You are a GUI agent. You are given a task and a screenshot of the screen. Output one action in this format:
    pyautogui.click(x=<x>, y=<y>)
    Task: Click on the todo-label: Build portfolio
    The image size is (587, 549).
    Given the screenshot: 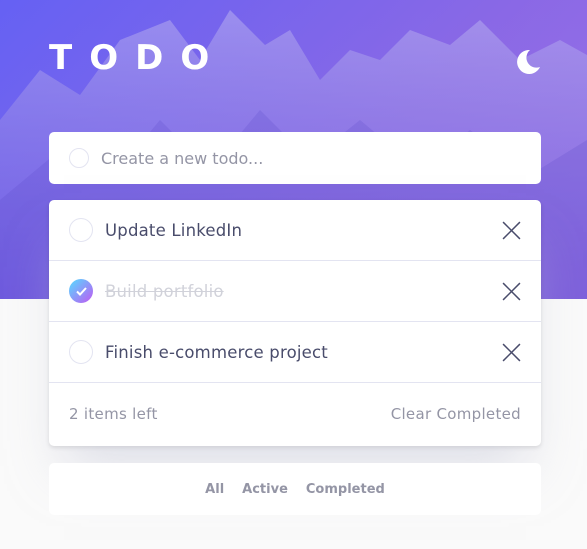 What is the action you would take?
    pyautogui.click(x=164, y=291)
    